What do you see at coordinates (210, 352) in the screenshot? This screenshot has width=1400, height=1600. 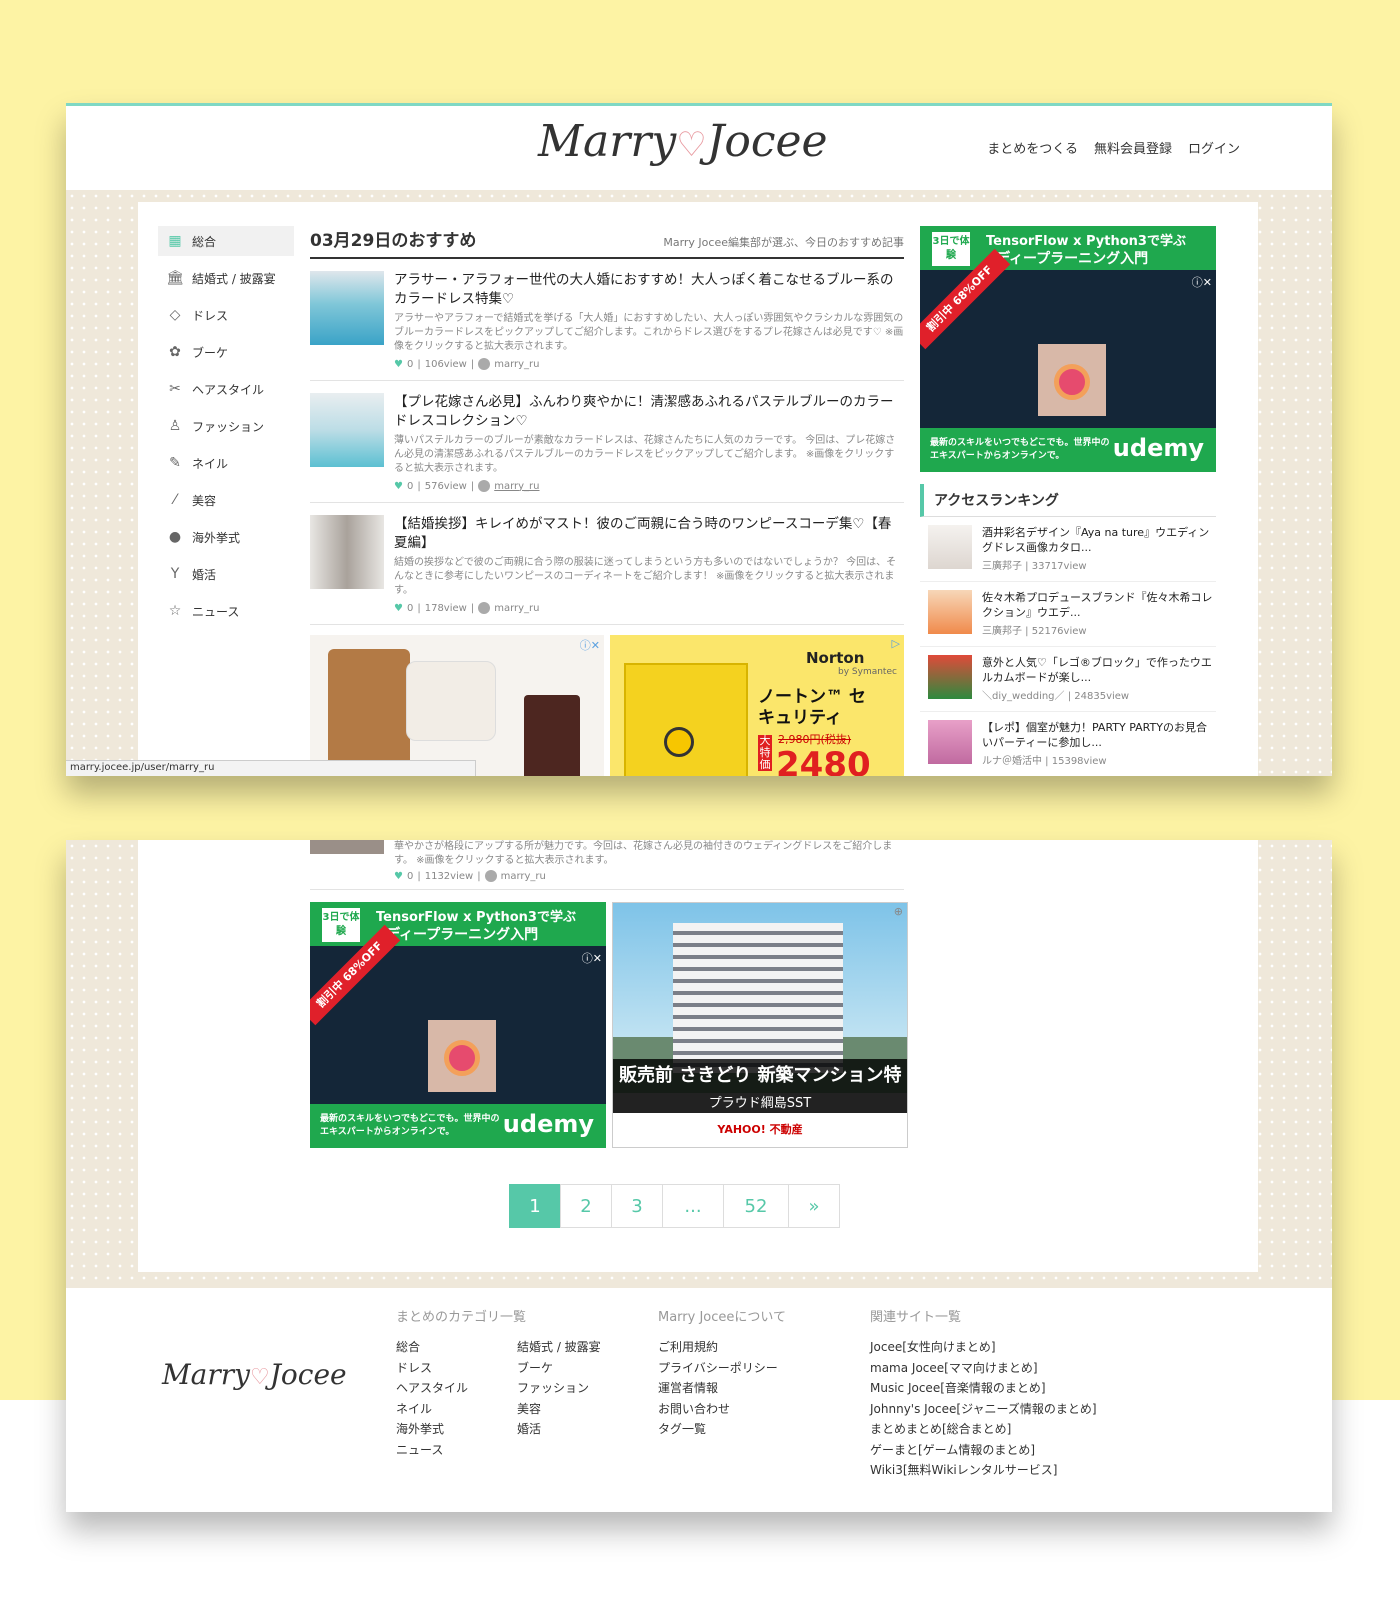 I see `sidebar-item-label: ブーケ` at bounding box center [210, 352].